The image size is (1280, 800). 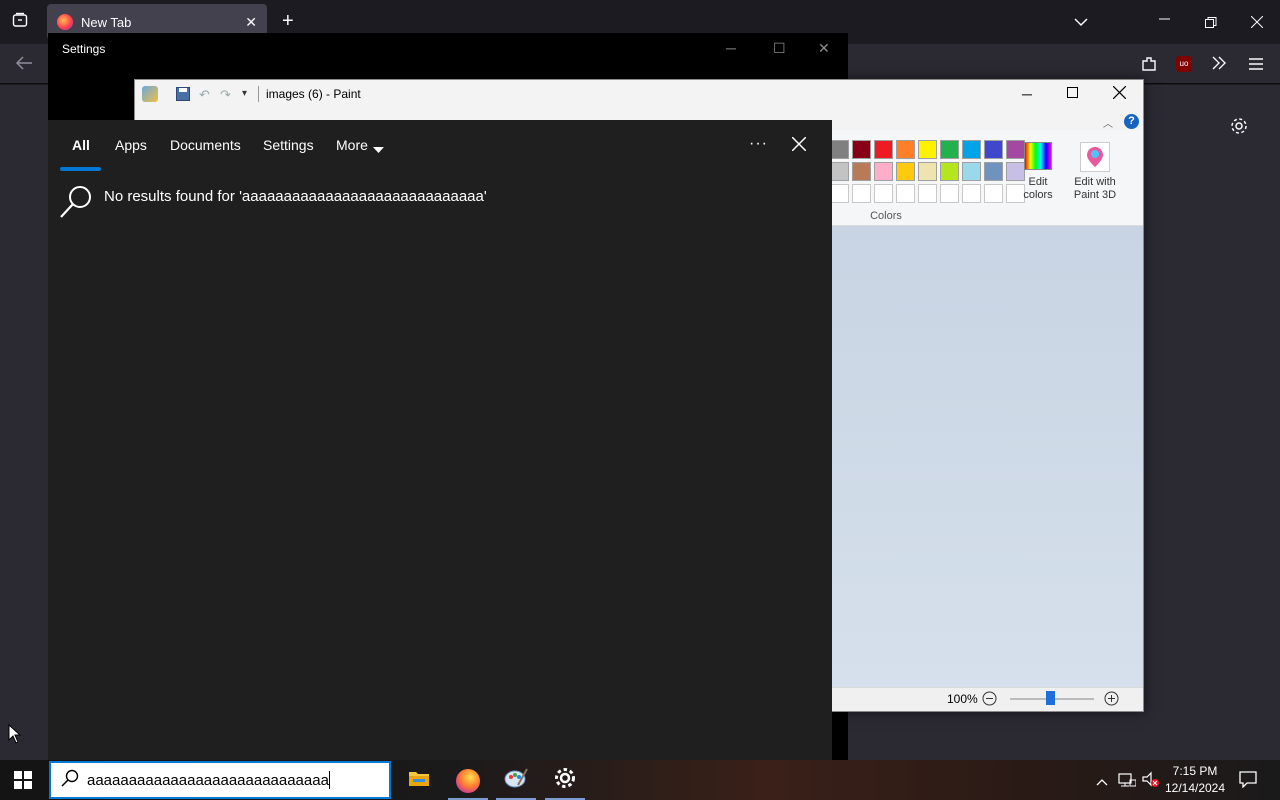 What do you see at coordinates (70, 780) in the screenshot?
I see `taskbar-search-icon` at bounding box center [70, 780].